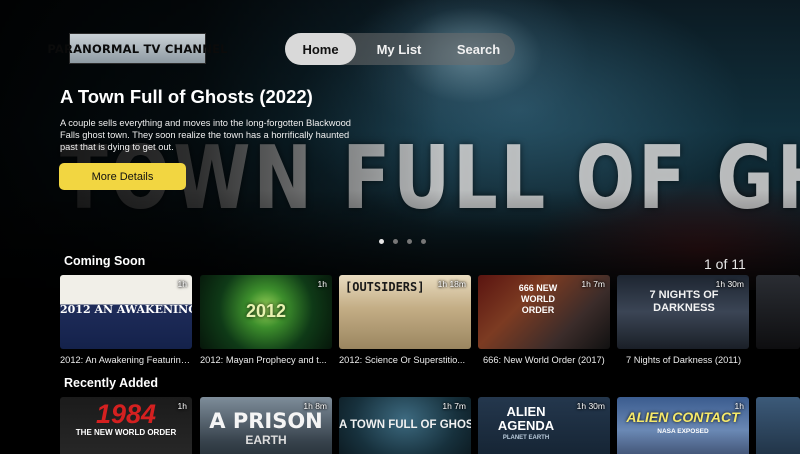  What do you see at coordinates (126, 414) in the screenshot?
I see `poster-title-art: 1984` at bounding box center [126, 414].